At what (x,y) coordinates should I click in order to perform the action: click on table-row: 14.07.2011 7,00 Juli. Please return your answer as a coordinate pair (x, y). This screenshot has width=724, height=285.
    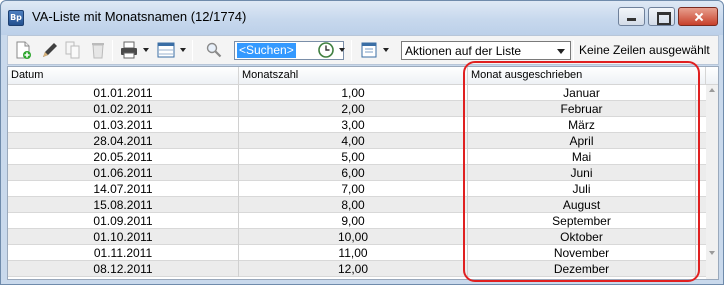
    Looking at the image, I should click on (357, 189).